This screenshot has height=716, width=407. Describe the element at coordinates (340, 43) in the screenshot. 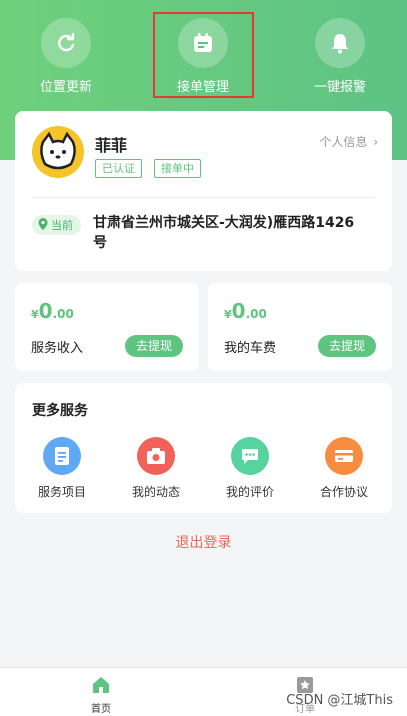

I see `bell-icon` at that location.